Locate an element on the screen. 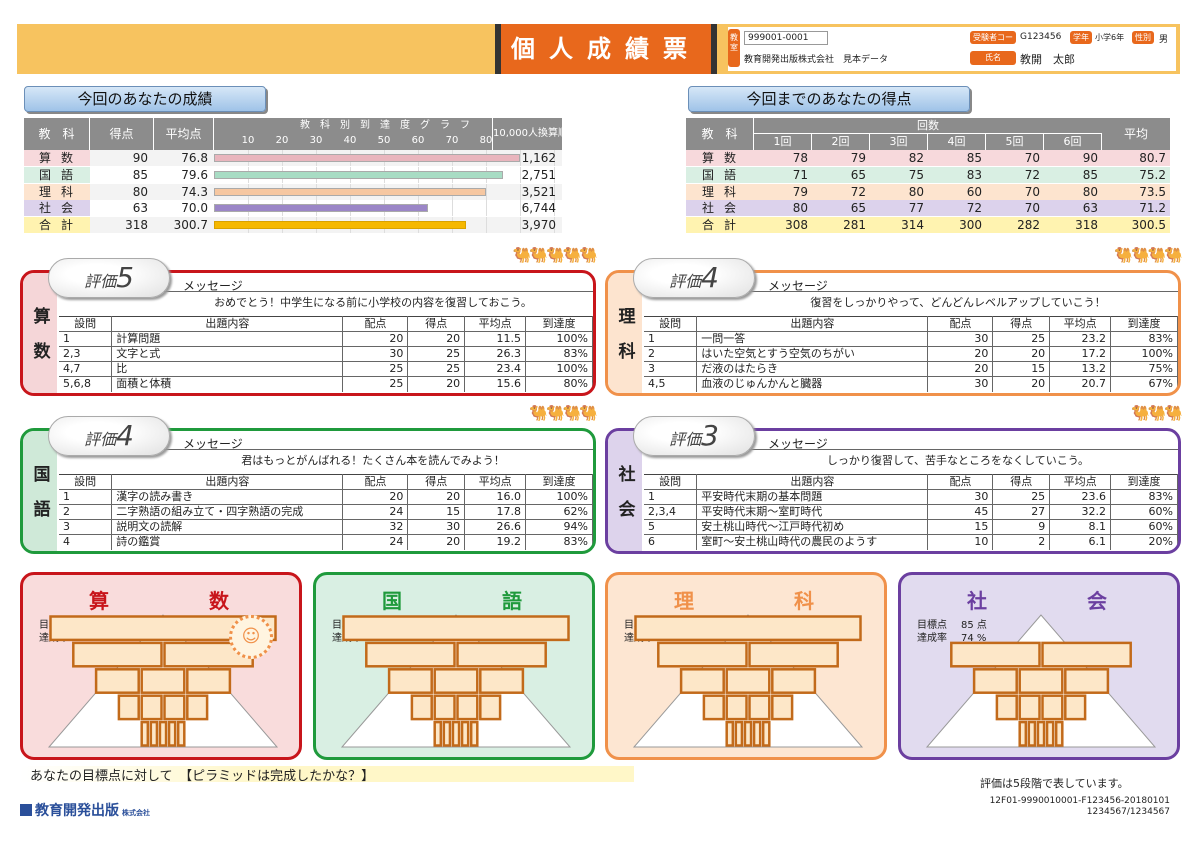  score-row: 合計 318 300.7 3,970 is located at coordinates (293, 225).